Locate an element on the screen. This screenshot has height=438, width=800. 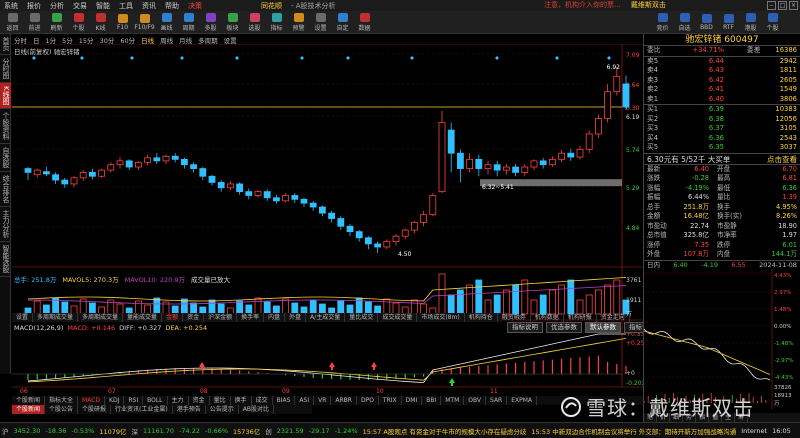
toolbar-right-button-1: 自选 is located at coordinates (684, 22).